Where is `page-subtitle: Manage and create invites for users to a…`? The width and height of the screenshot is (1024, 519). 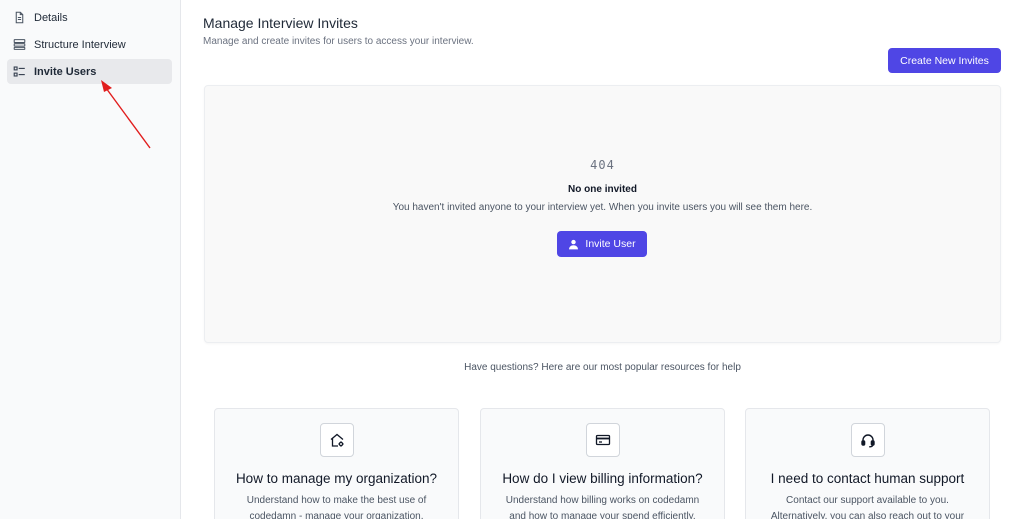 page-subtitle: Manage and create invites for users to a… is located at coordinates (338, 41).